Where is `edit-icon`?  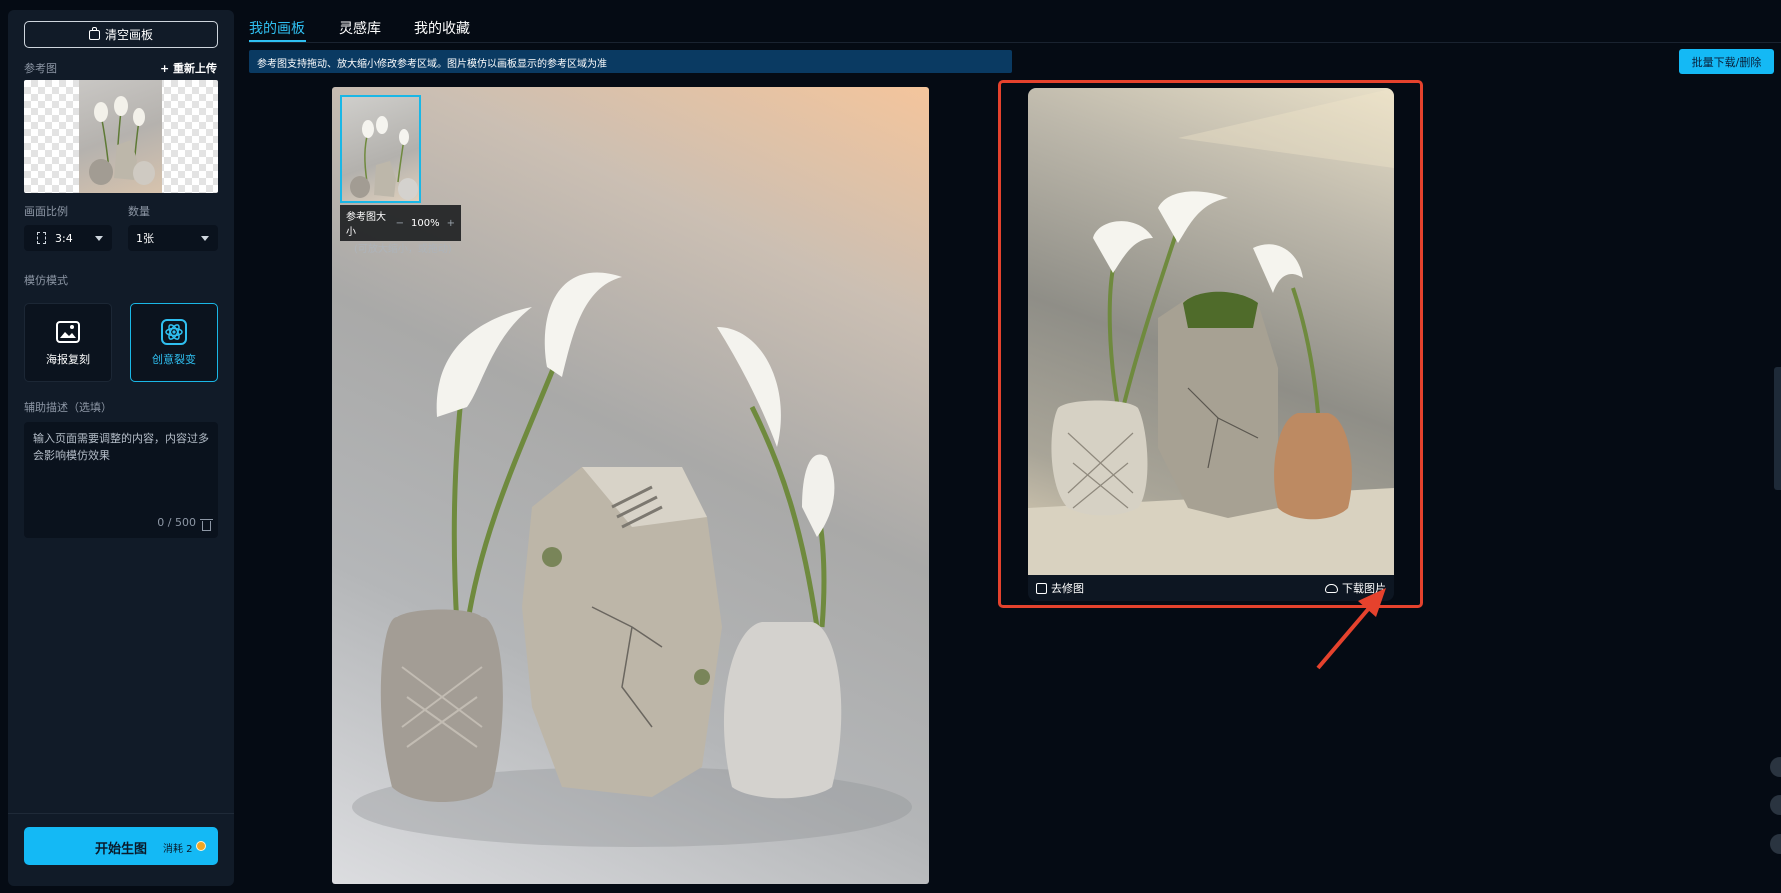
edit-icon is located at coordinates (1041, 588).